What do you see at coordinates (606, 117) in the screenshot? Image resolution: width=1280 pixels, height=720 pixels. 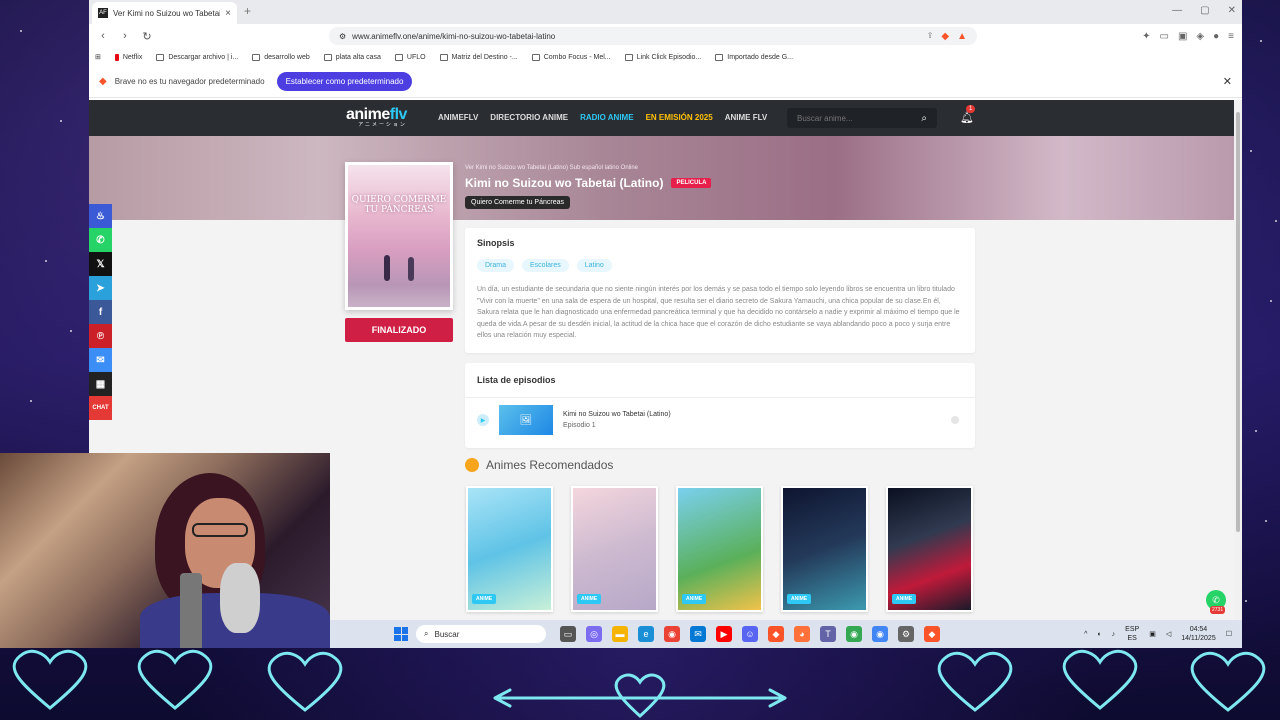 I see `nav-radio: RADIO ANIME` at bounding box center [606, 117].